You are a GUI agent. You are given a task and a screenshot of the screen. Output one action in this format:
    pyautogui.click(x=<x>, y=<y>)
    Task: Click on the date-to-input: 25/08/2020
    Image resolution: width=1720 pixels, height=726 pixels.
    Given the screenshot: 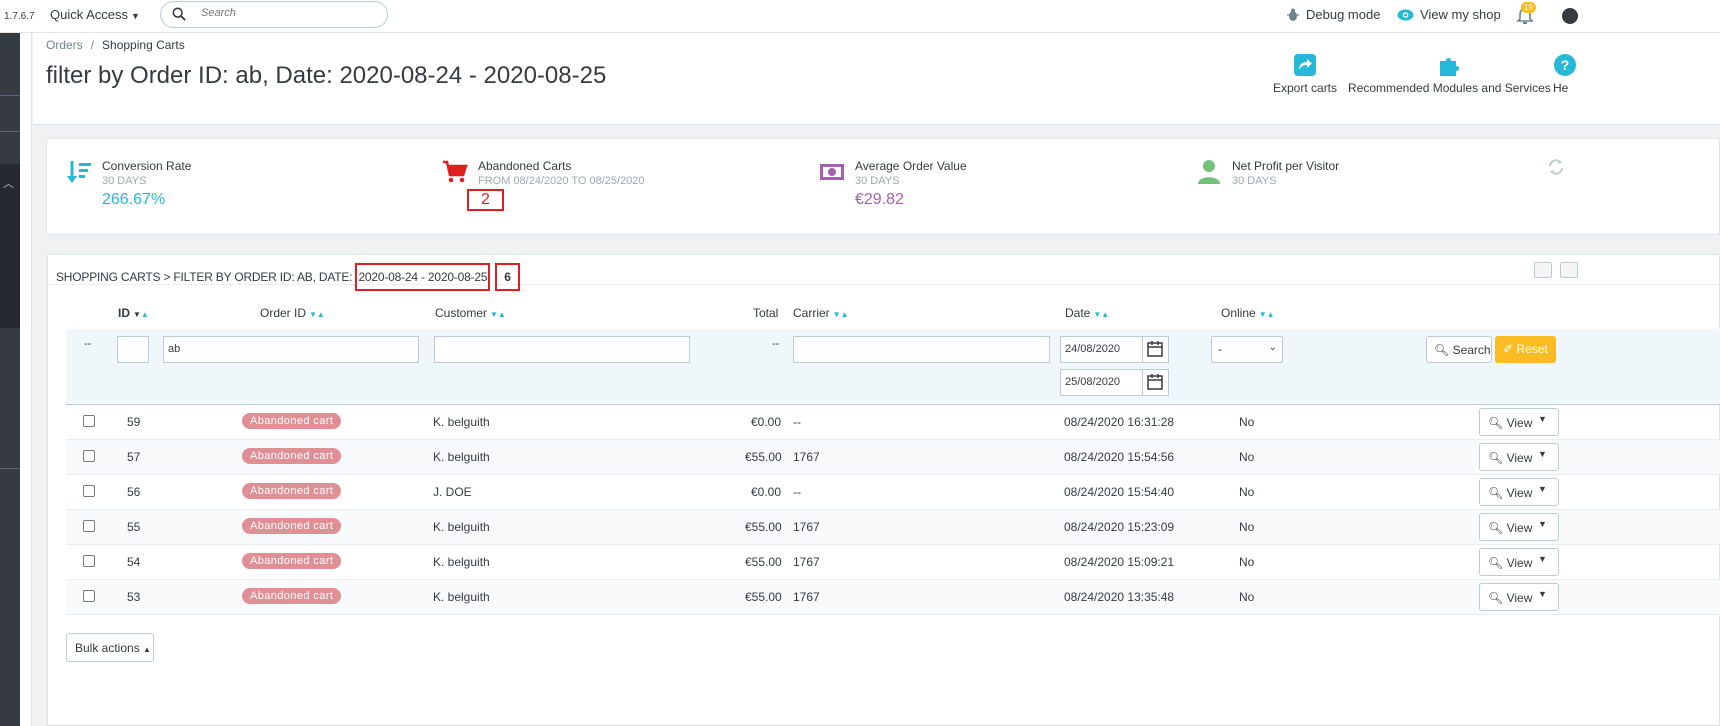 What is the action you would take?
    pyautogui.click(x=1101, y=382)
    